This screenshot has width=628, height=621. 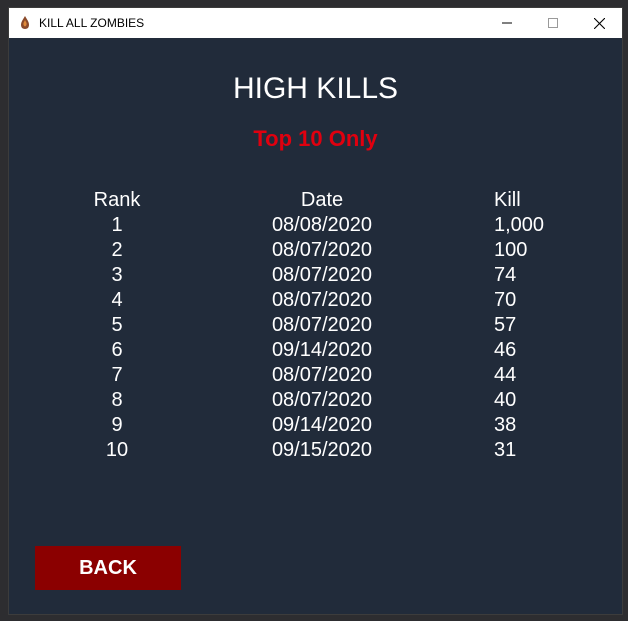 I want to click on rank-cell: 4, so click(x=117, y=300).